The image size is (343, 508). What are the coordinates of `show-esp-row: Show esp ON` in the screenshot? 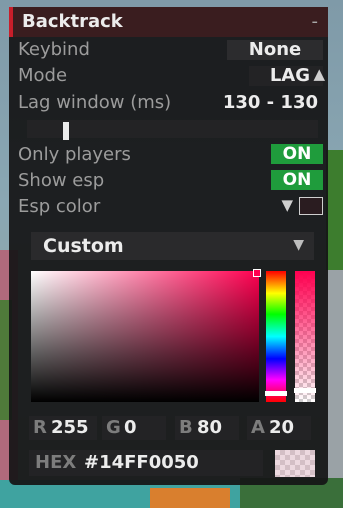 It's located at (168, 181).